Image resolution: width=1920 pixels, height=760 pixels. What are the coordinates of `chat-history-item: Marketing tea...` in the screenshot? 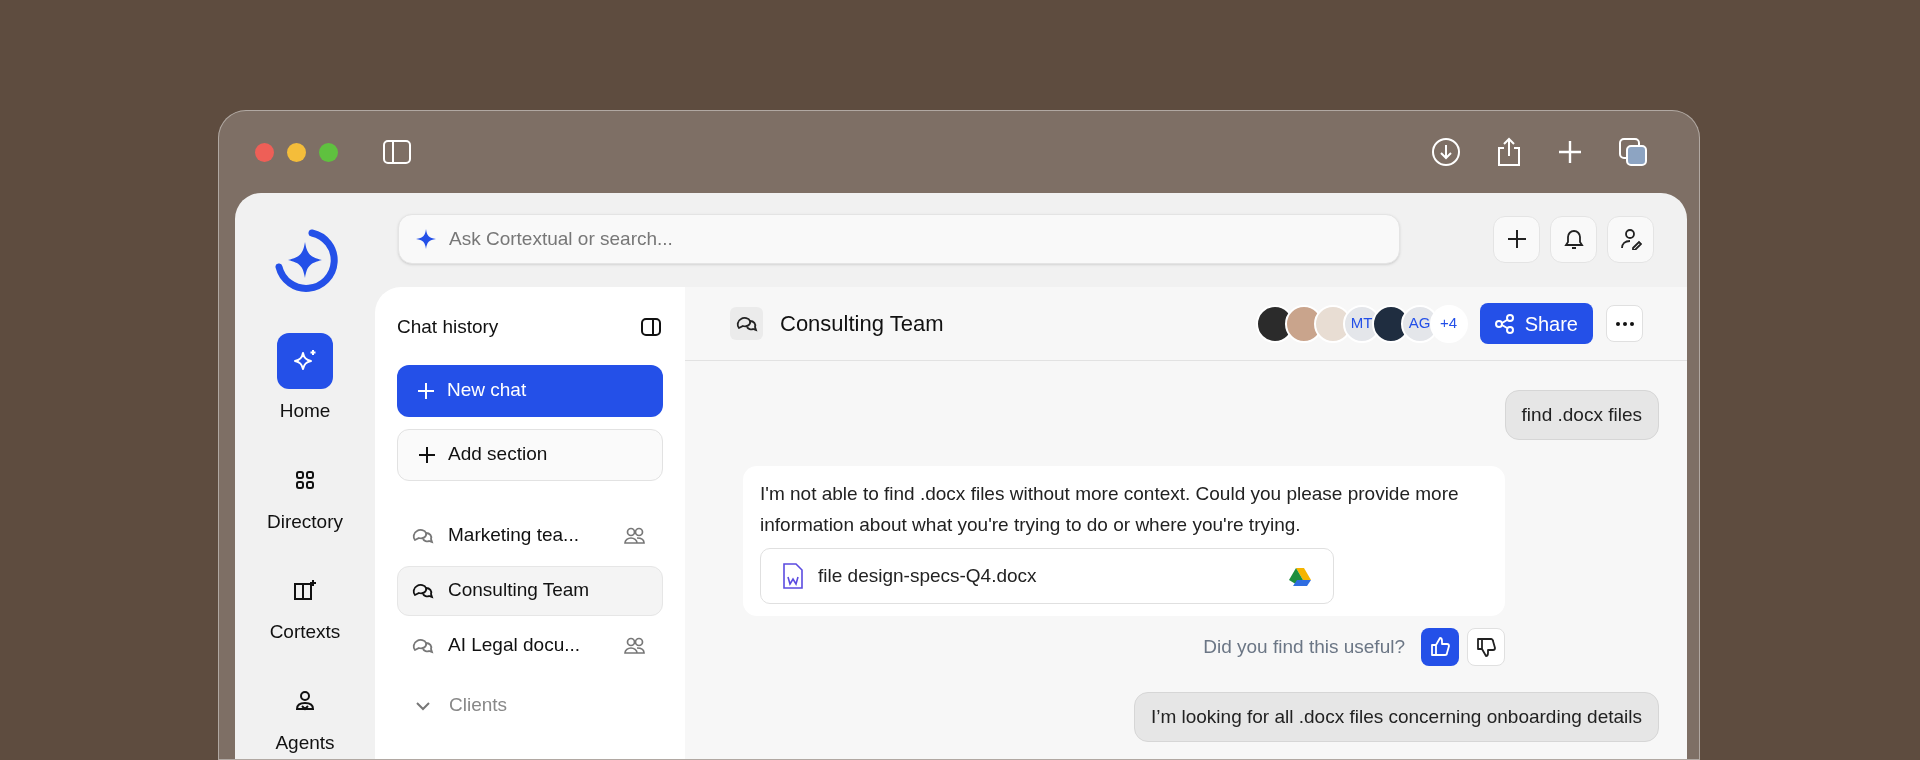 It's located at (530, 535).